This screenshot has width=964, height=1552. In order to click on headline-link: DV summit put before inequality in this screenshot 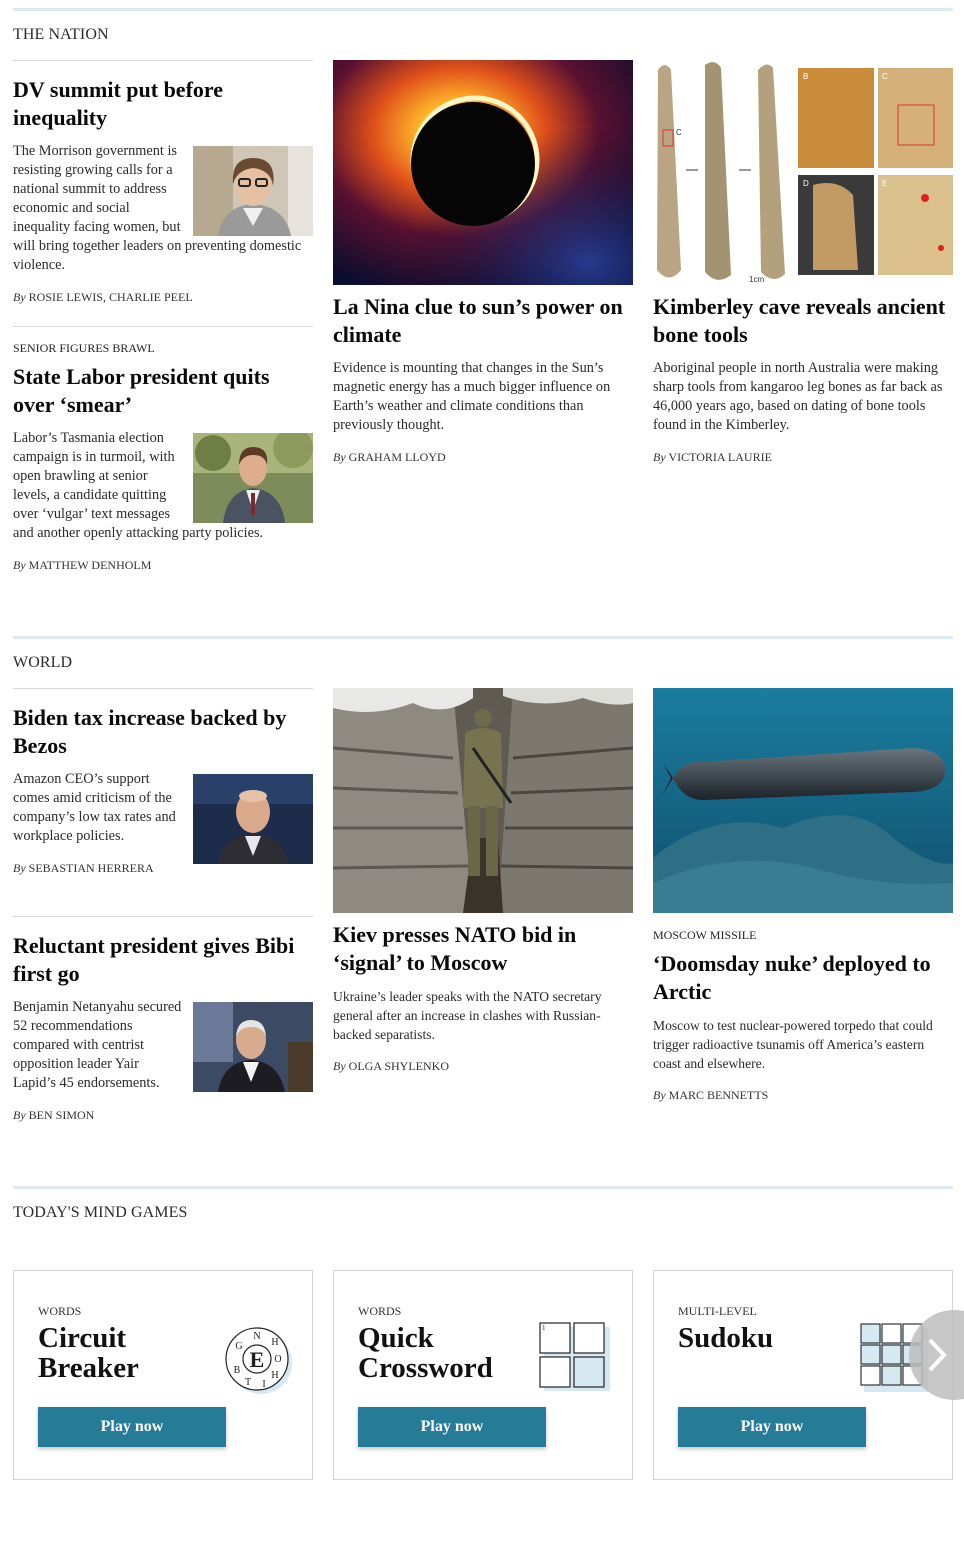, I will do `click(163, 104)`.